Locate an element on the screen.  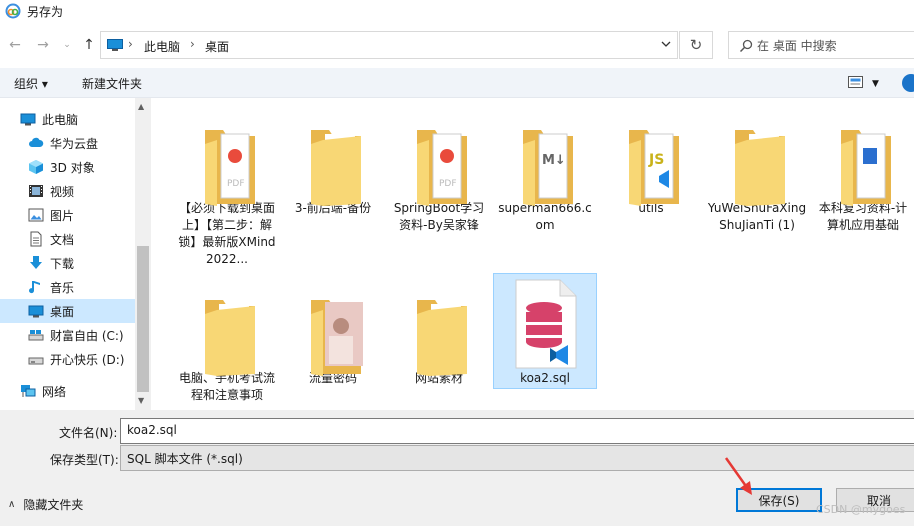
folder-markdown-icon: M↓ is located at coordinates (548, 168).